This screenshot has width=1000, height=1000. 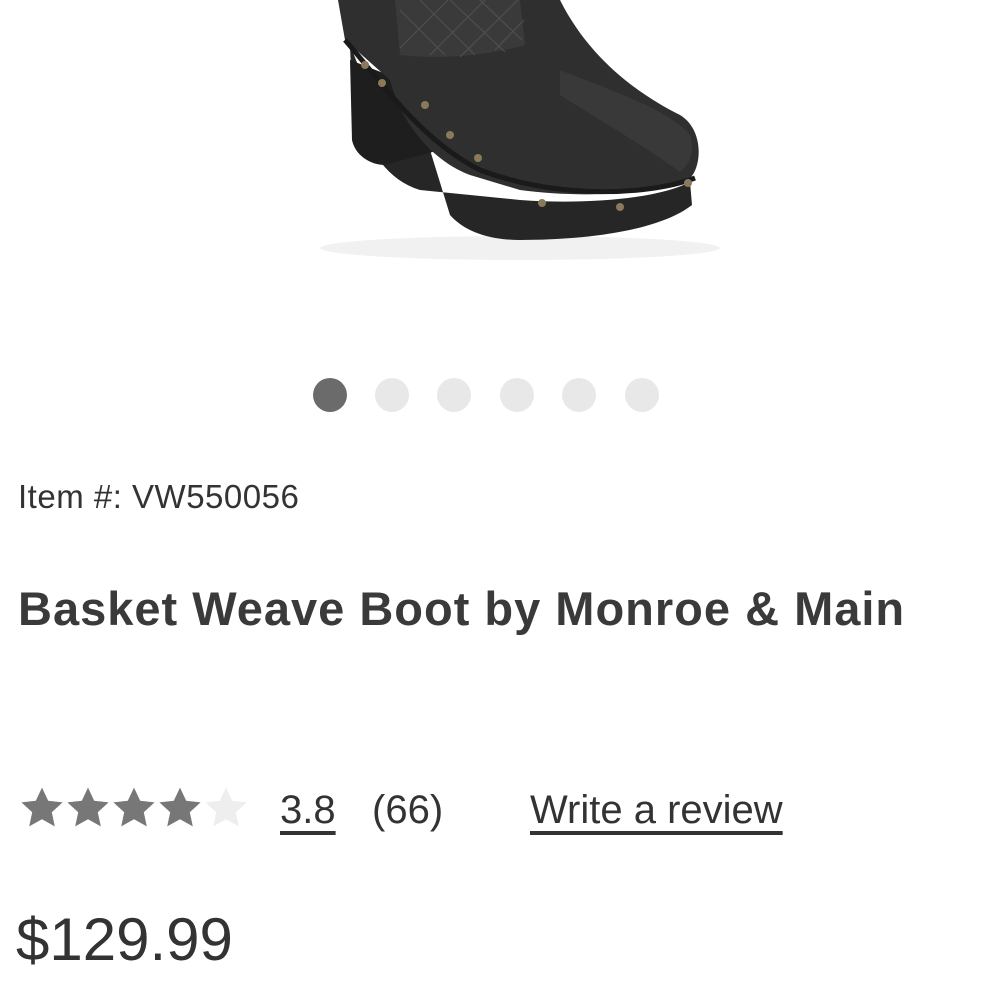 I want to click on image-carousel-dots, so click(x=500, y=395).